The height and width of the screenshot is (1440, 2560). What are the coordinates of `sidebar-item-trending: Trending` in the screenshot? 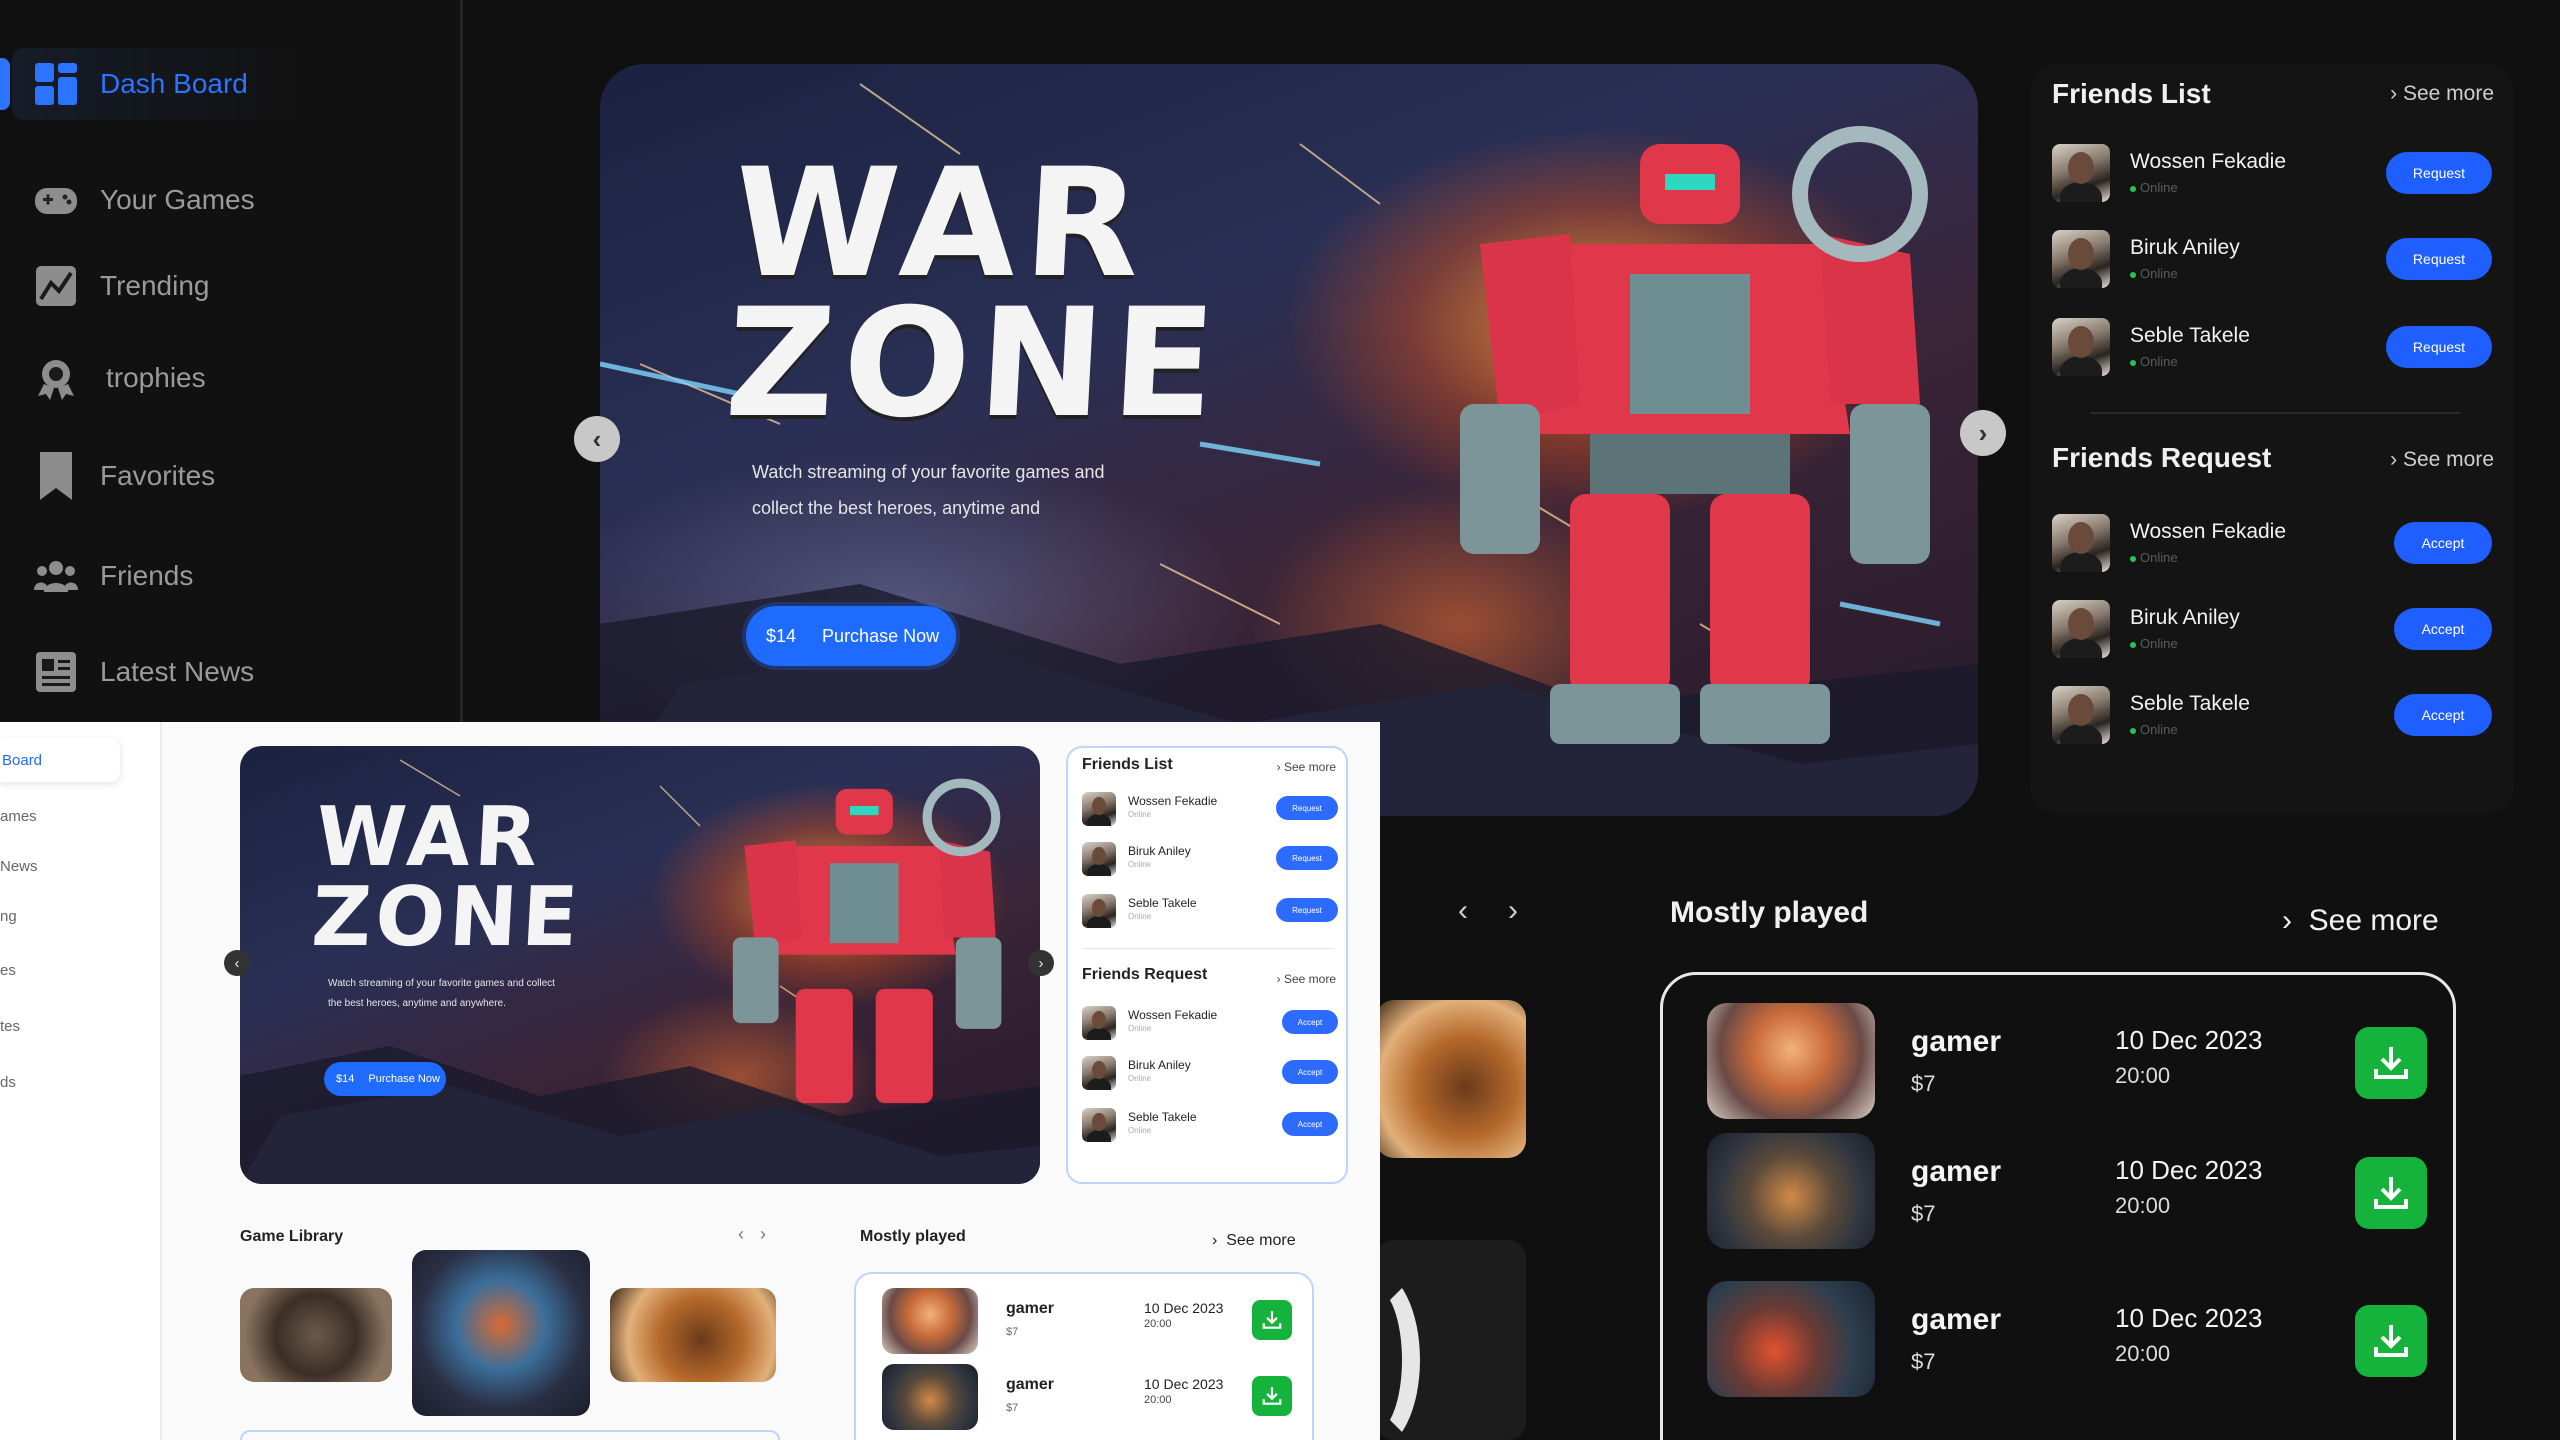 It's located at (121, 286).